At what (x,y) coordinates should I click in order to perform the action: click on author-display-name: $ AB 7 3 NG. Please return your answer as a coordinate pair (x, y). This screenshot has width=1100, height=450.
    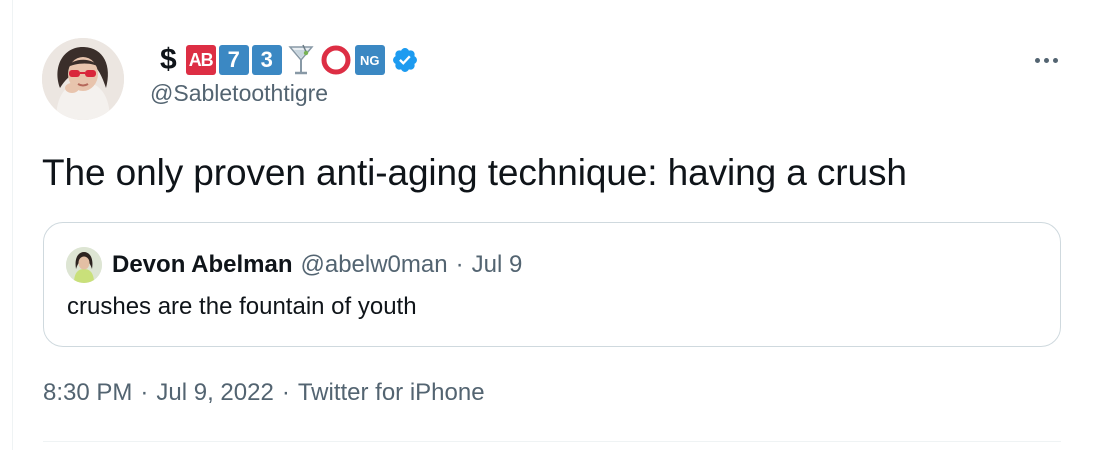
    Looking at the image, I should click on (290, 60).